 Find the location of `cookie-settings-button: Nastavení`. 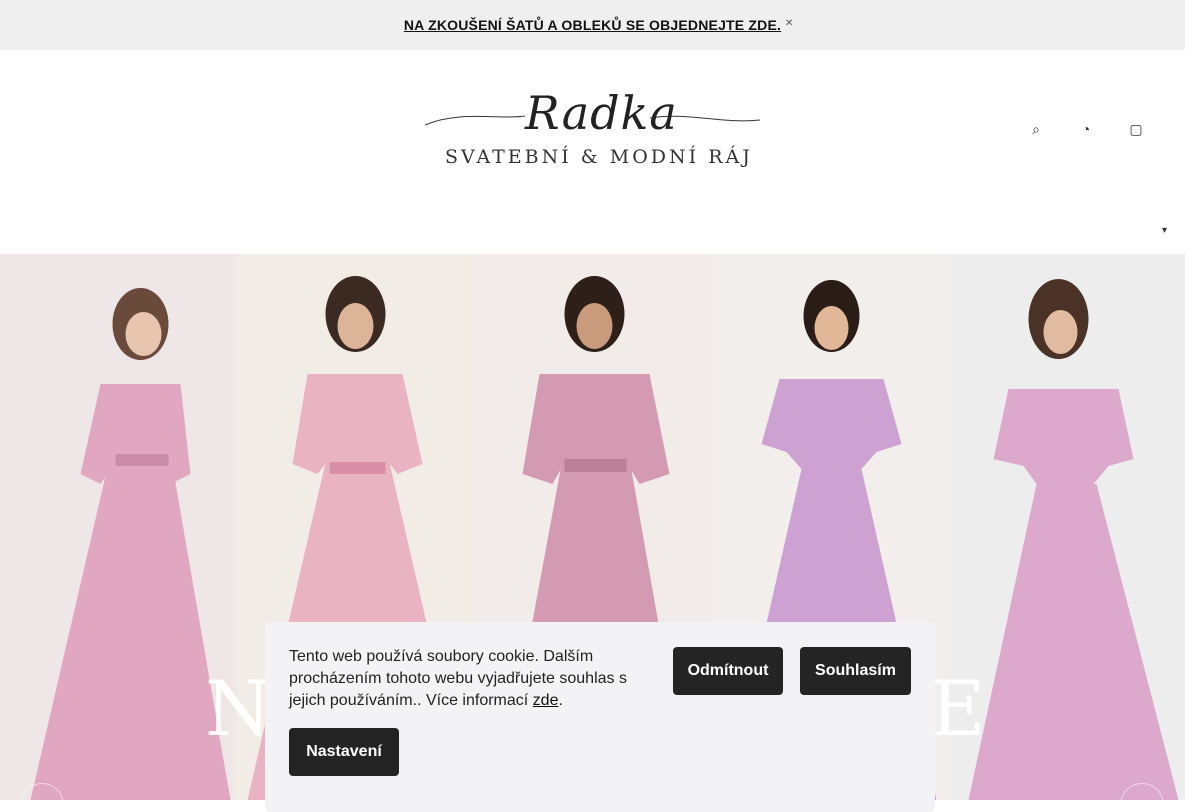

cookie-settings-button: Nastavení is located at coordinates (344, 752).